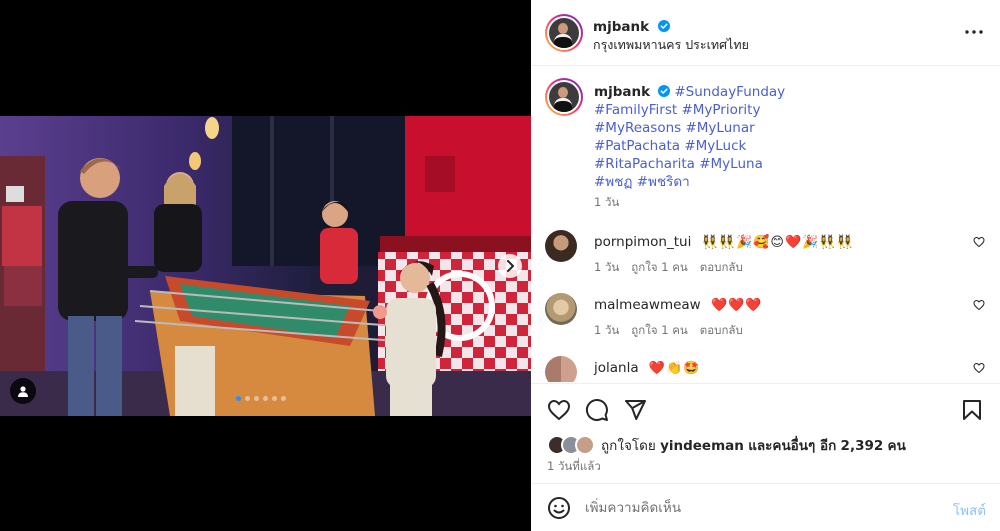 This screenshot has height=531, width=1000. Describe the element at coordinates (671, 45) in the screenshot. I see `post-location: กรุงเทพมหานคร ประเทศไทย` at that location.